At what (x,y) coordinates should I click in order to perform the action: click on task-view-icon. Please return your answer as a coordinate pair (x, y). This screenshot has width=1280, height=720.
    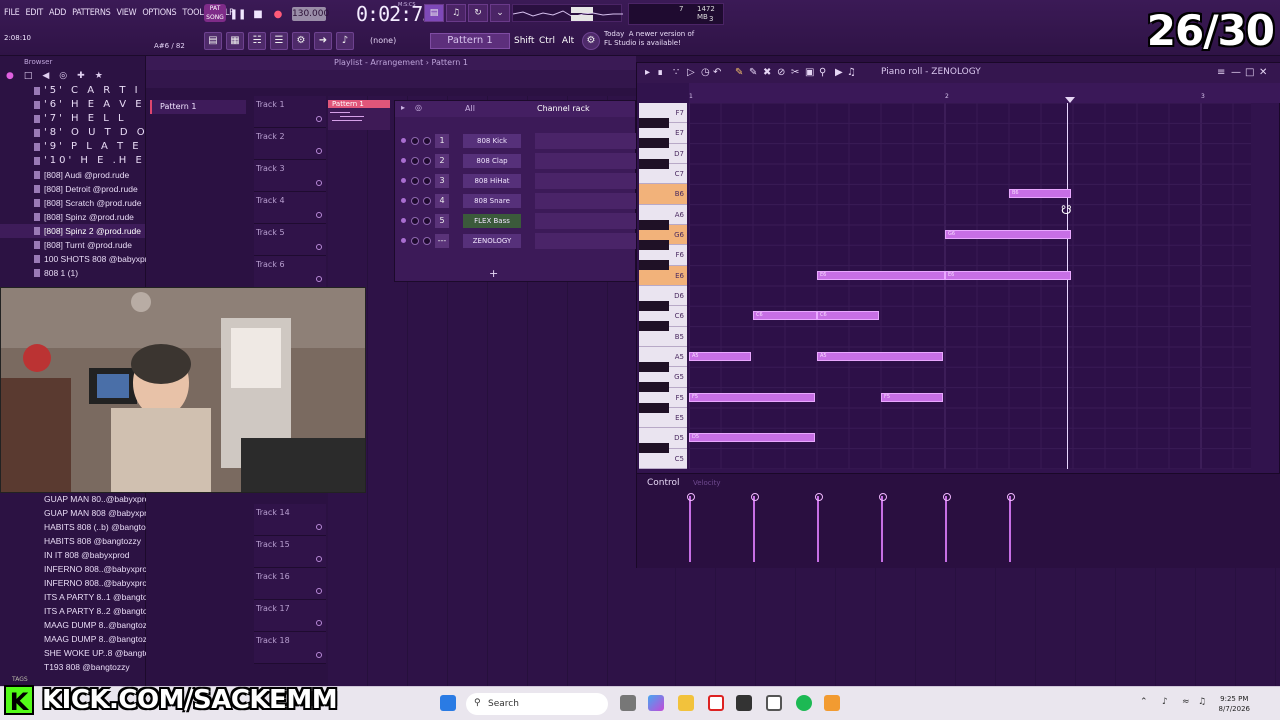
    Looking at the image, I should click on (628, 703).